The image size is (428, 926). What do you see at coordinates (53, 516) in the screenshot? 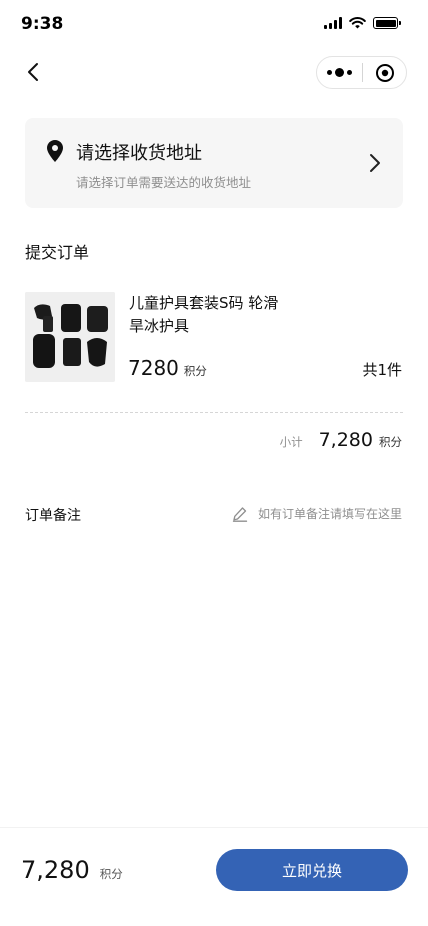
I see `remark-label: 订单备注` at bounding box center [53, 516].